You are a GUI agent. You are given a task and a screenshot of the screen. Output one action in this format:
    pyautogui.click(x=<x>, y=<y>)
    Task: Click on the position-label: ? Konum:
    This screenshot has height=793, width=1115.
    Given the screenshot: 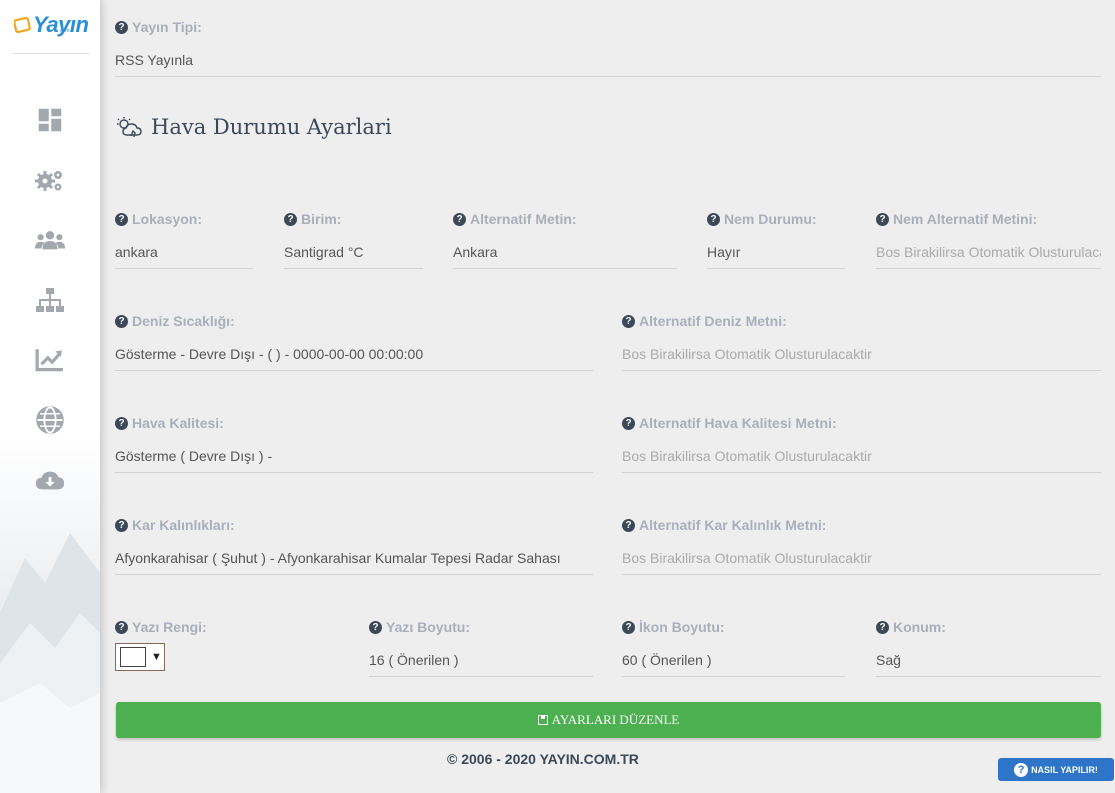 What is the action you would take?
    pyautogui.click(x=911, y=627)
    